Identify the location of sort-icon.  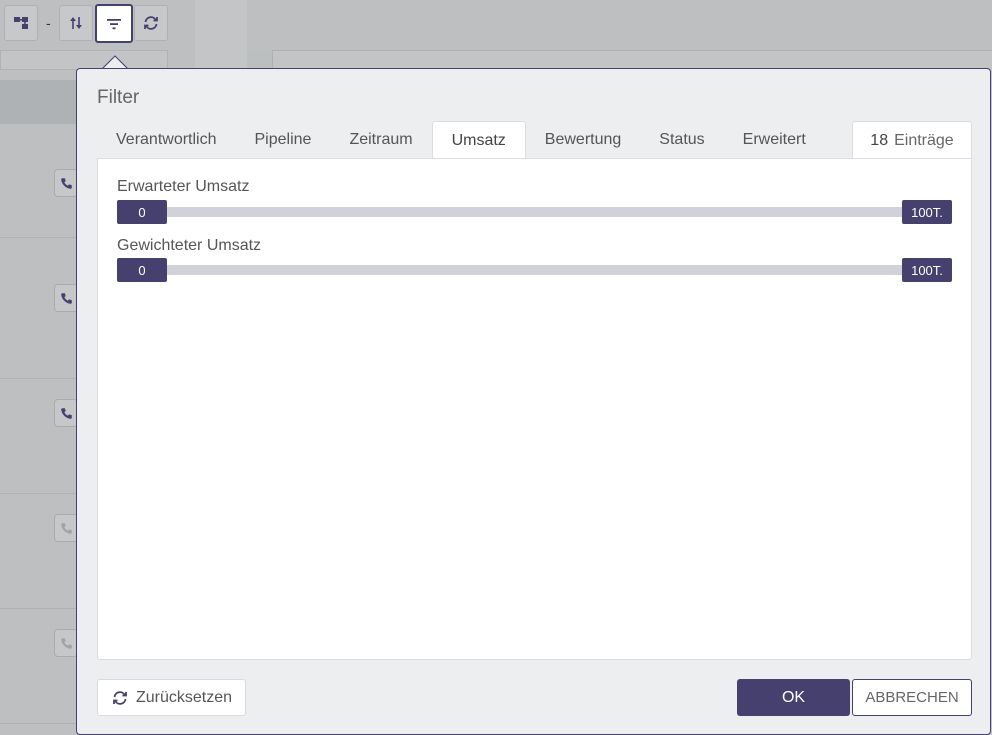
(76, 23).